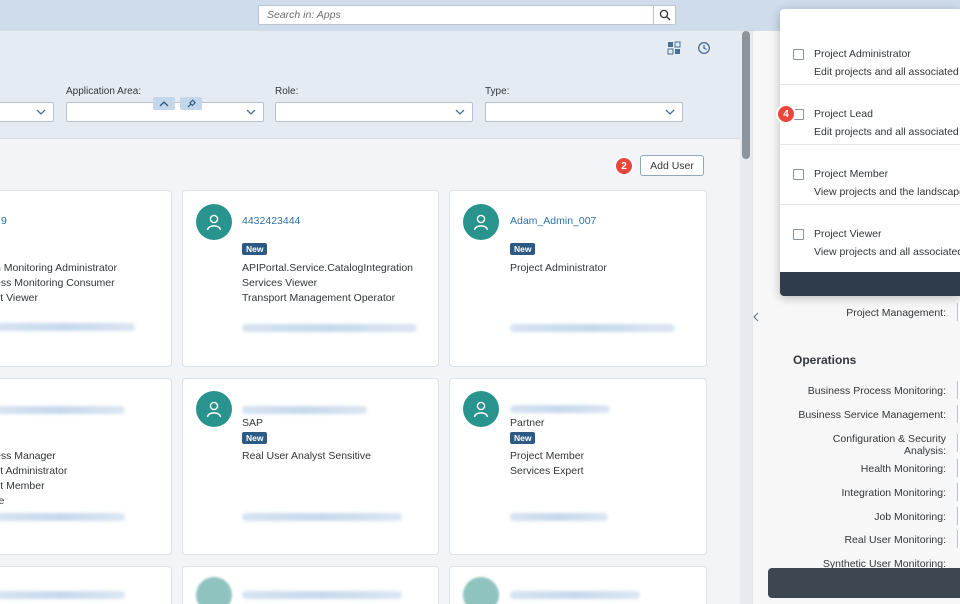  Describe the element at coordinates (191, 103) in the screenshot. I see `pin-header-button` at that location.